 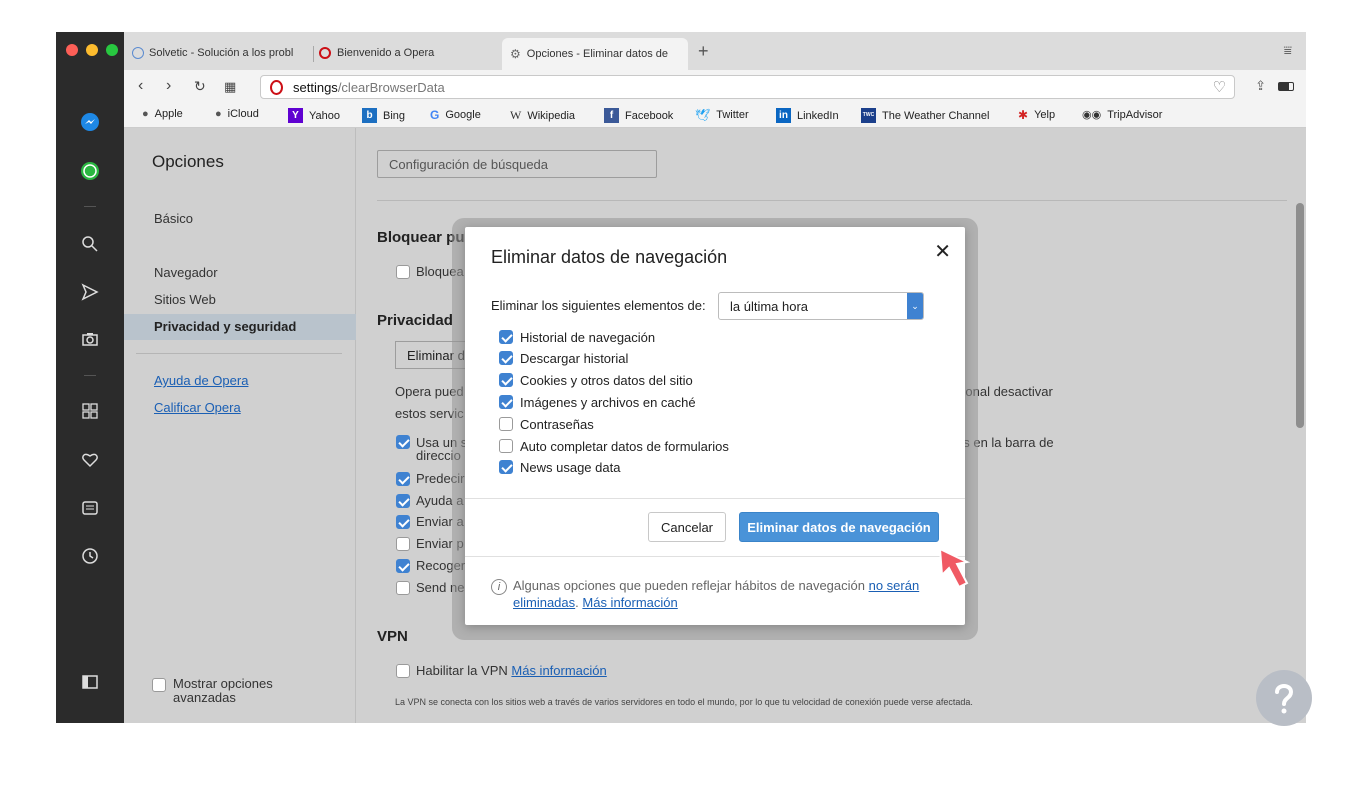 I want to click on bookmark-icloud: ● iCloud, so click(x=237, y=114).